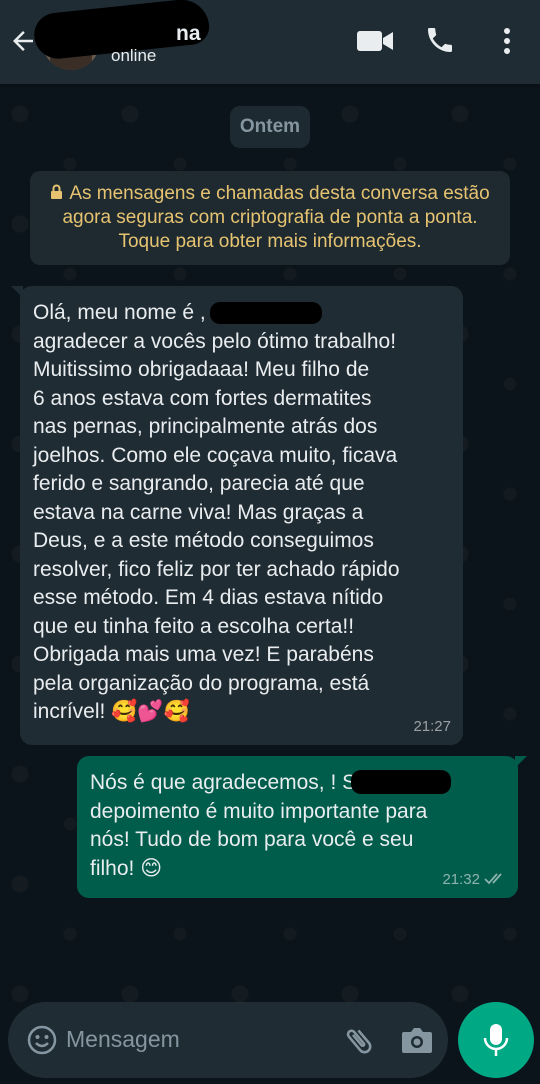 This screenshot has height=1084, width=540. Describe the element at coordinates (188, 34) in the screenshot. I see `contact-name: na` at that location.